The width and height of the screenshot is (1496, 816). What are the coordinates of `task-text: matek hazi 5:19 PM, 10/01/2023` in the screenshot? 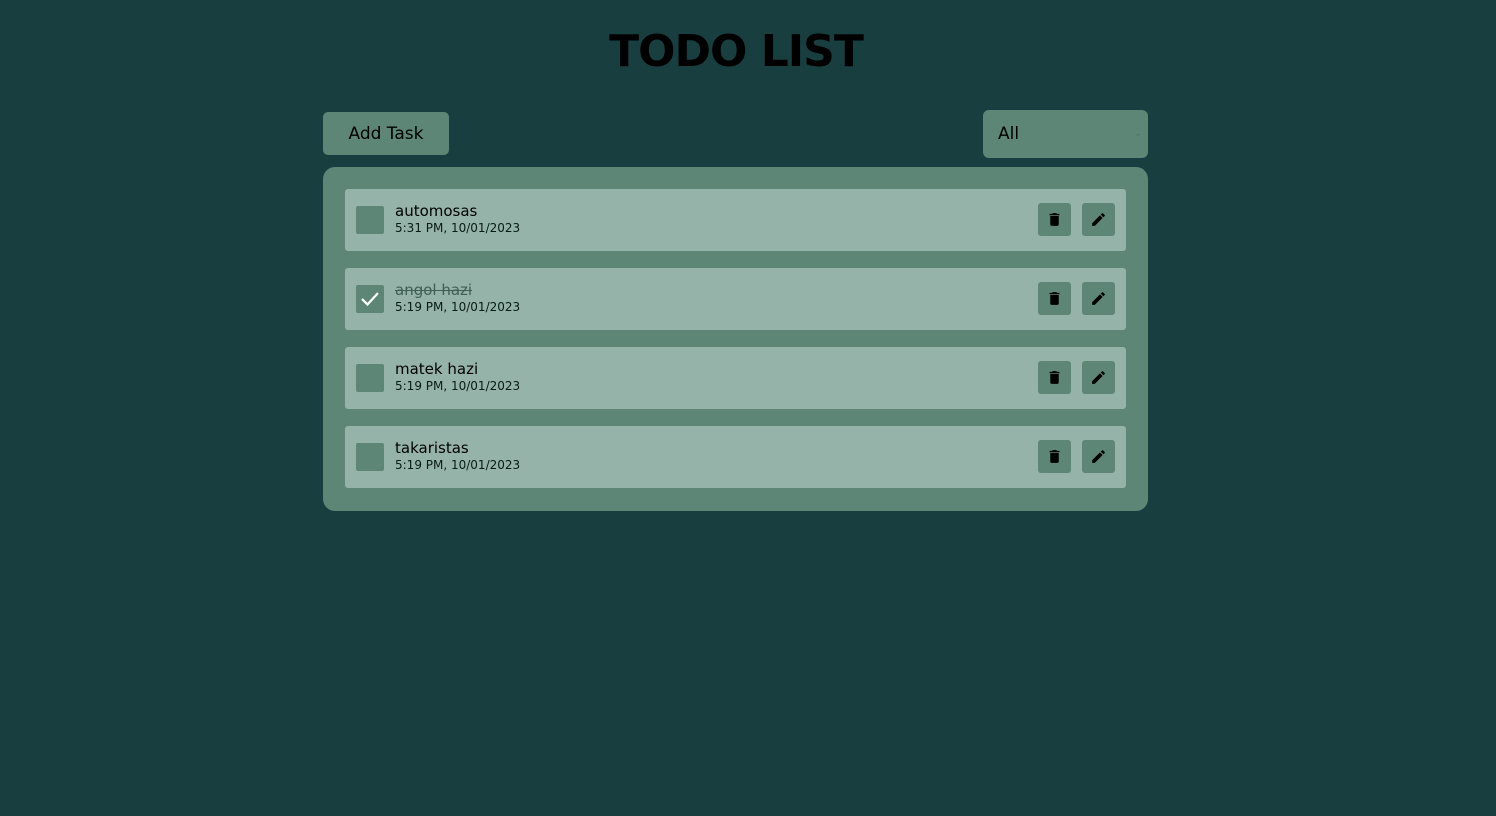 It's located at (457, 376).